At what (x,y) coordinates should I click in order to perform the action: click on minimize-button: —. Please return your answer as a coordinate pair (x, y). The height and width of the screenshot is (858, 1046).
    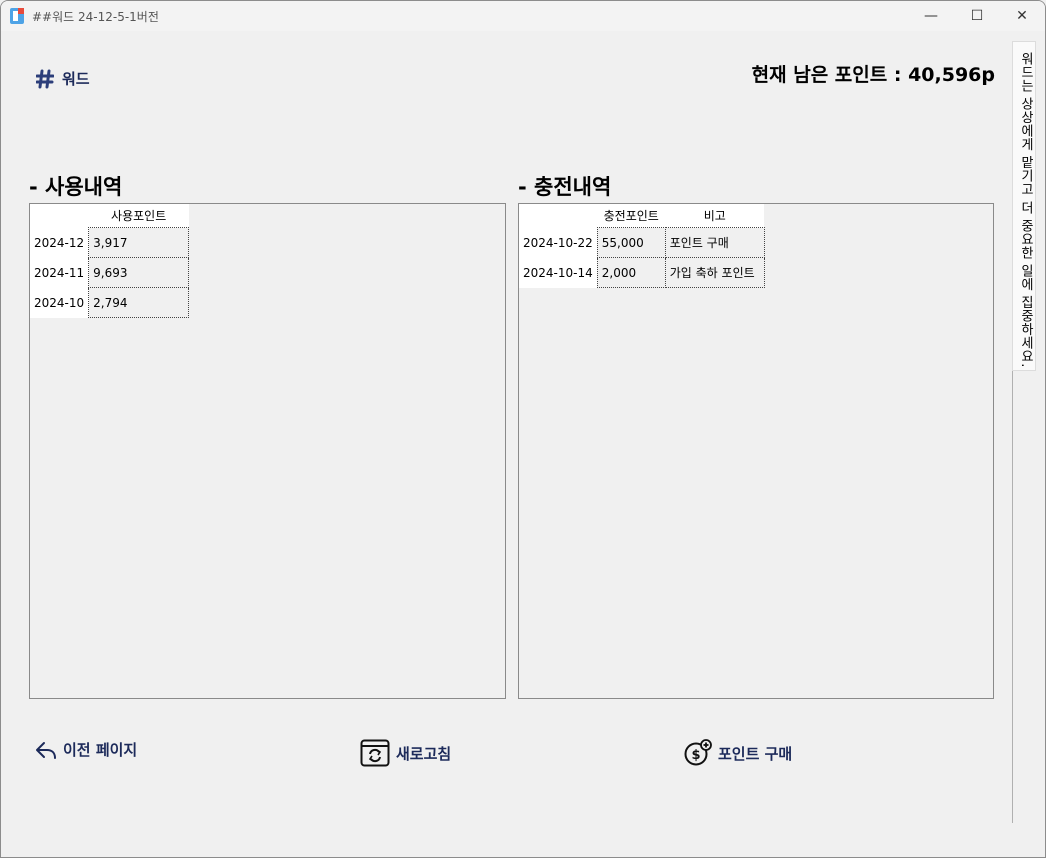
    Looking at the image, I should click on (931, 16).